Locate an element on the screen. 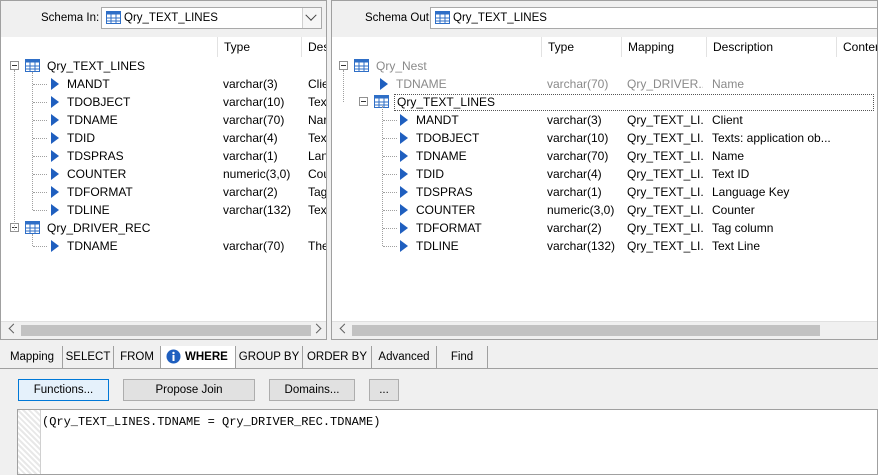 Image resolution: width=878 pixels, height=475 pixels. column-description: Text Line is located at coordinates (736, 246).